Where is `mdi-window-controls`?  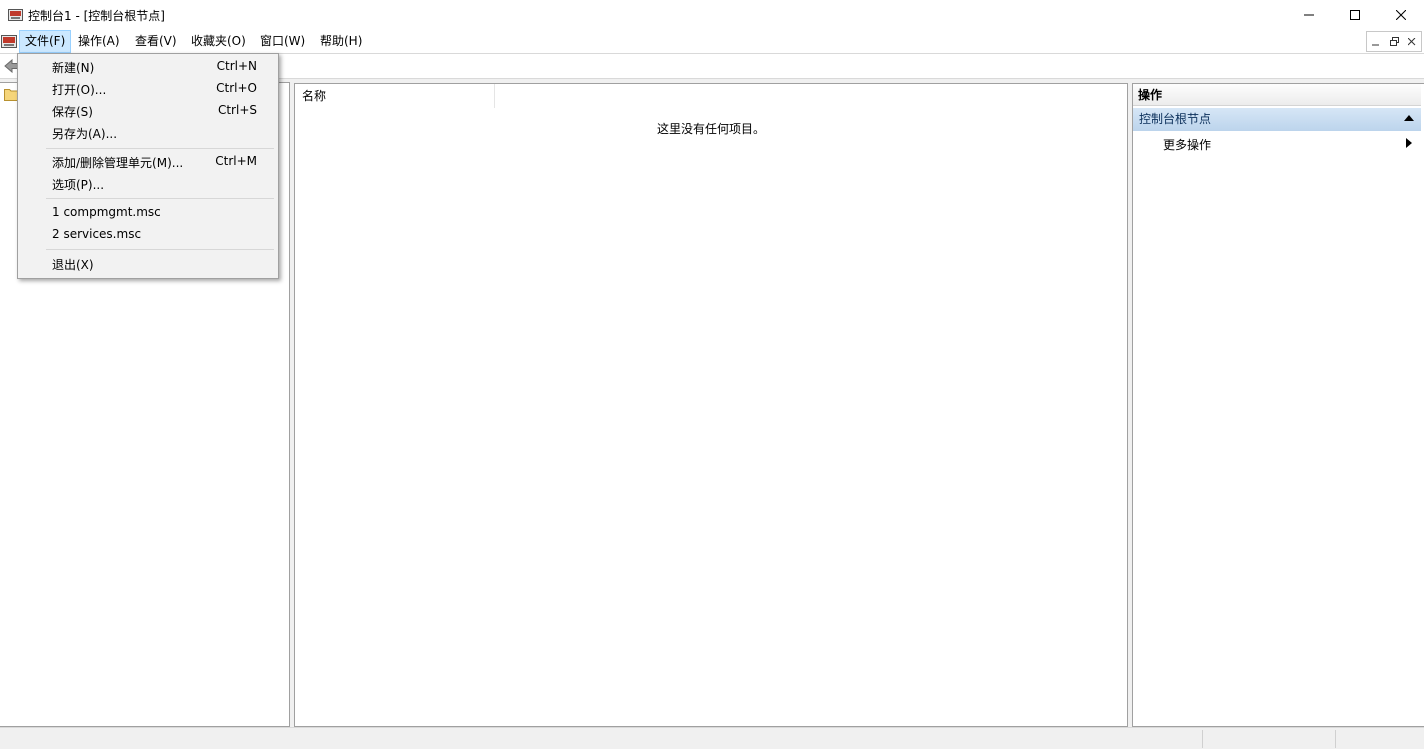 mdi-window-controls is located at coordinates (1394, 41).